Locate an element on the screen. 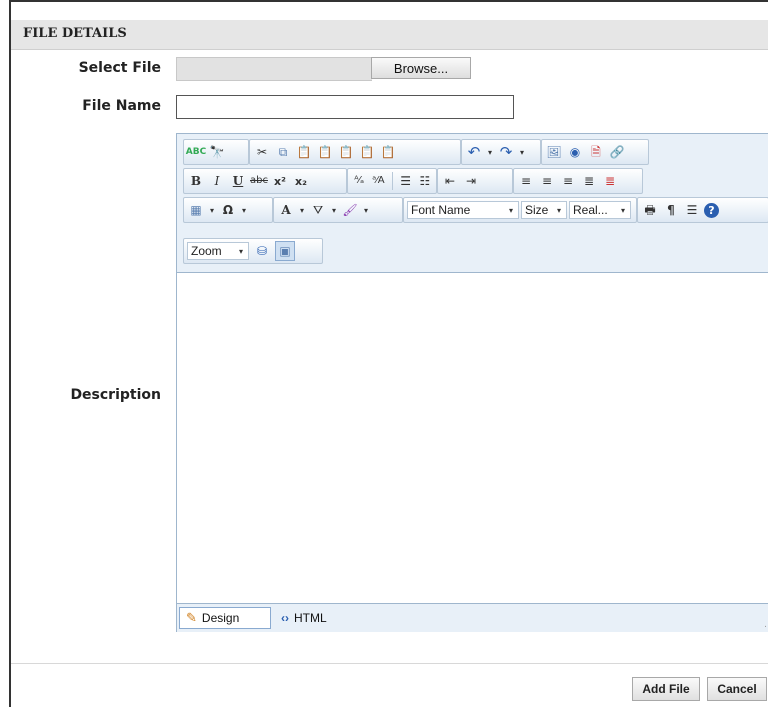 The height and width of the screenshot is (707, 768). zoom-select: Zoom ▾ is located at coordinates (218, 251).